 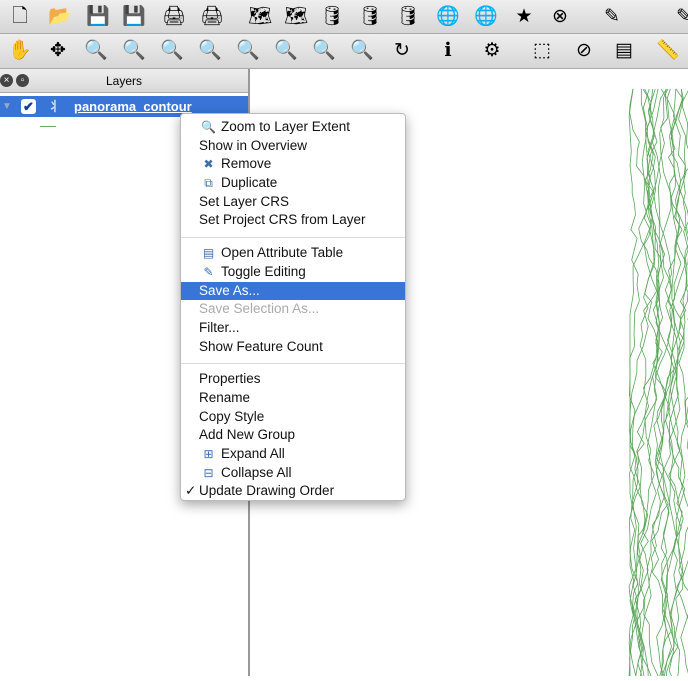 I want to click on toggle-editing-pencil-icon: ✎, so click(x=612, y=17).